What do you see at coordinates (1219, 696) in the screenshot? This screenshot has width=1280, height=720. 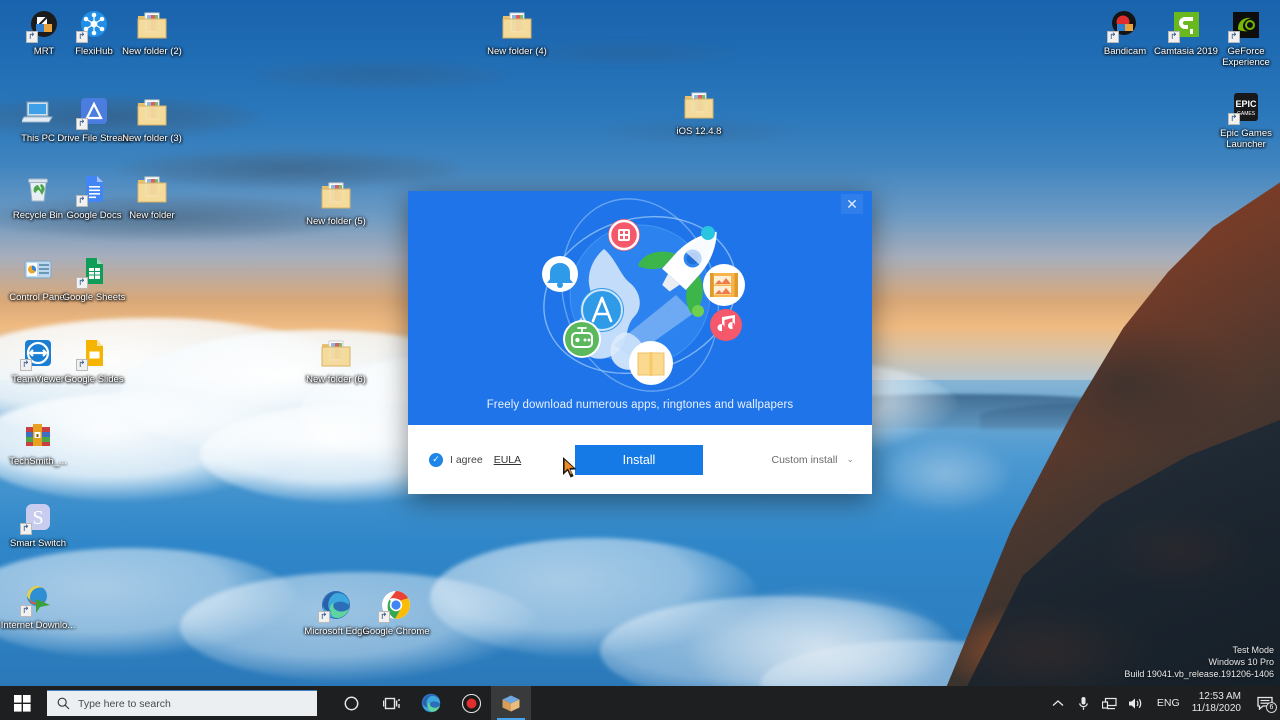 I see `clock-time: 12:53 AM` at bounding box center [1219, 696].